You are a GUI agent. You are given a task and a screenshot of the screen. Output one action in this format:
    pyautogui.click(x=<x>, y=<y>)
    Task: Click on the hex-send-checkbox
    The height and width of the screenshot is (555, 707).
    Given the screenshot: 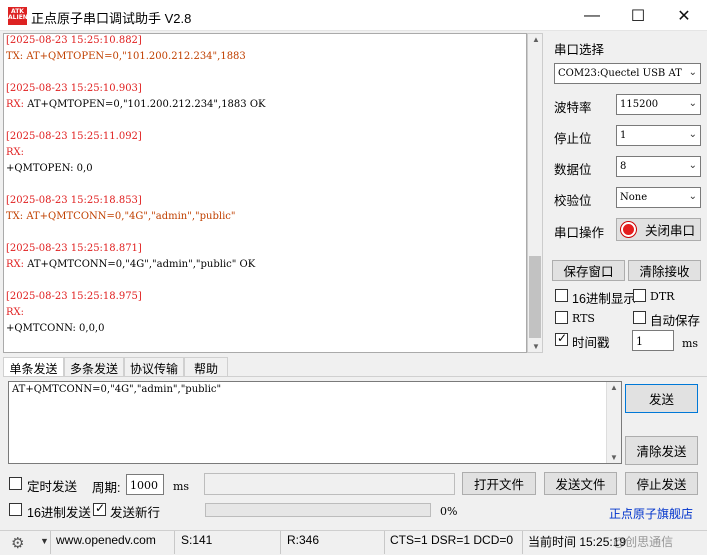 What is the action you would take?
    pyautogui.click(x=15, y=509)
    